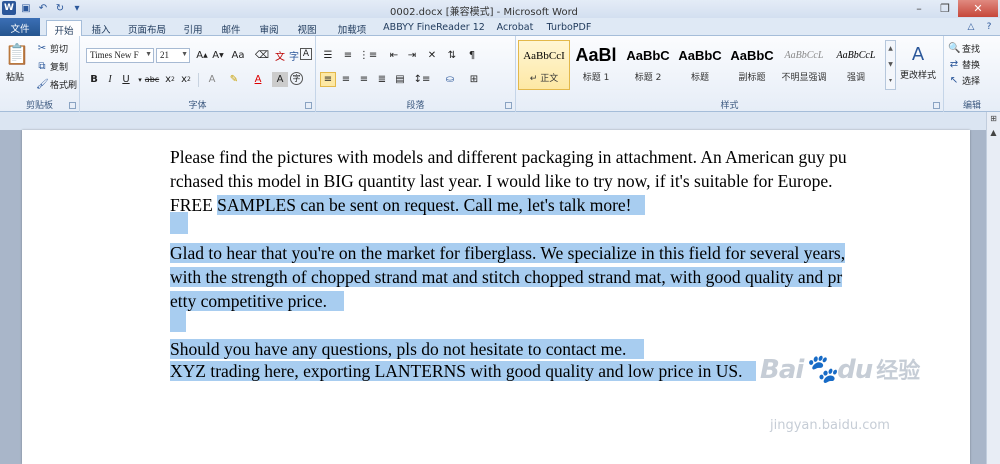 This screenshot has height=464, width=1000. I want to click on editing-group: 🔍 查找 ⇄ 替换 ↖ 选择 编辑, so click(972, 74).